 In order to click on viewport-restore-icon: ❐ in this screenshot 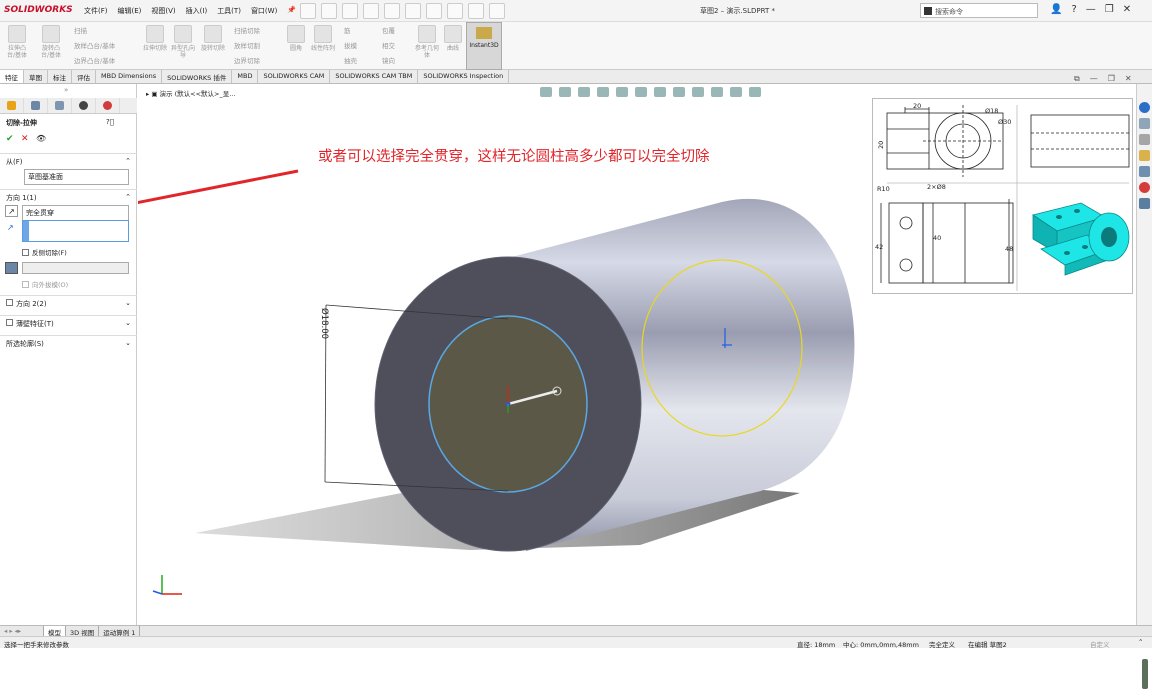, I will do `click(1111, 79)`.